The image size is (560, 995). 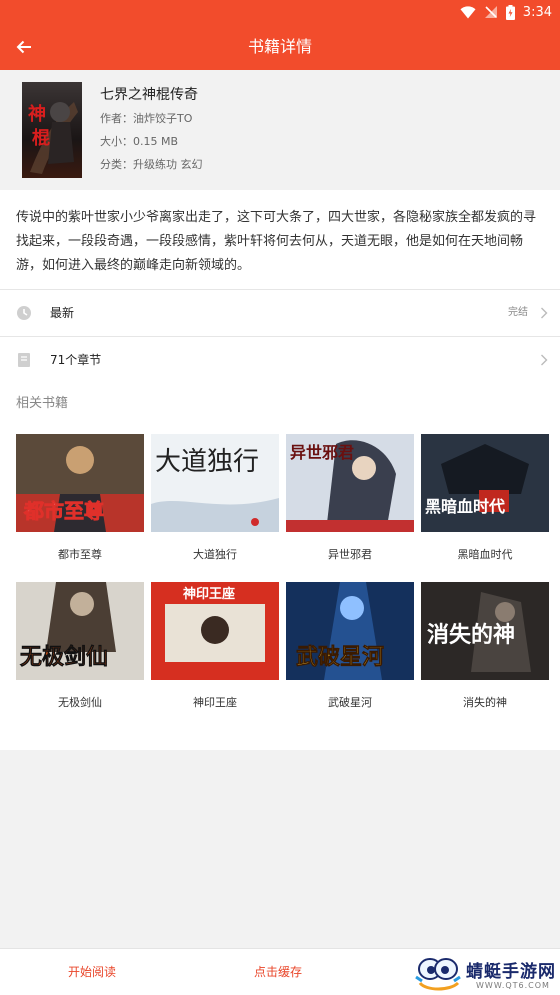 What do you see at coordinates (215, 554) in the screenshot?
I see `related-book-name: 大道独行` at bounding box center [215, 554].